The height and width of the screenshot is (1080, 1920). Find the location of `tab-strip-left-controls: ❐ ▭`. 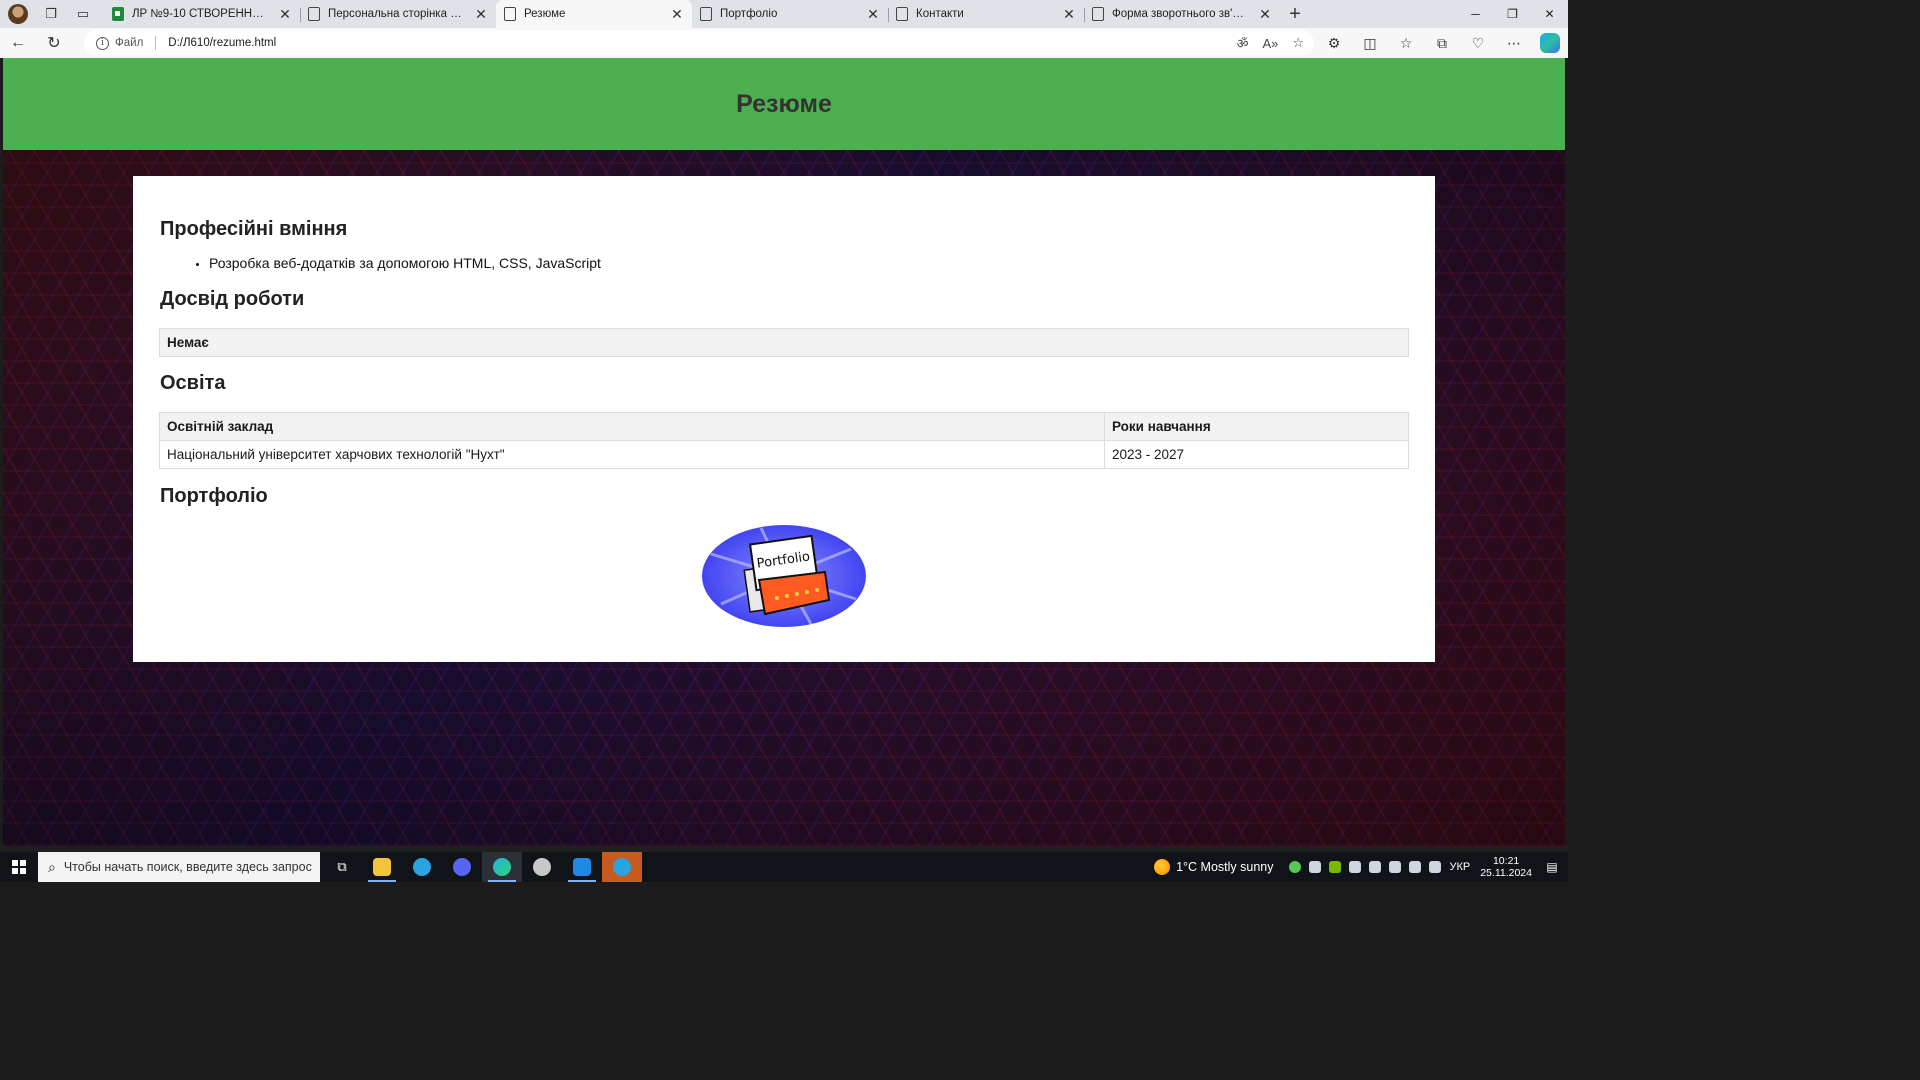

tab-strip-left-controls: ❐ ▭ is located at coordinates (52, 14).